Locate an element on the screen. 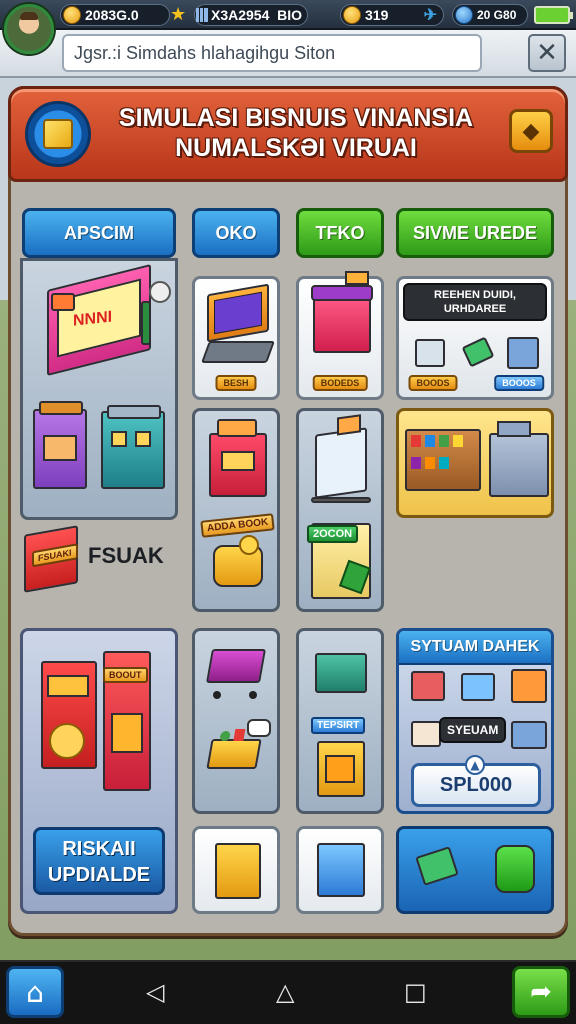  teal-cabinet-icon is located at coordinates (341, 673).